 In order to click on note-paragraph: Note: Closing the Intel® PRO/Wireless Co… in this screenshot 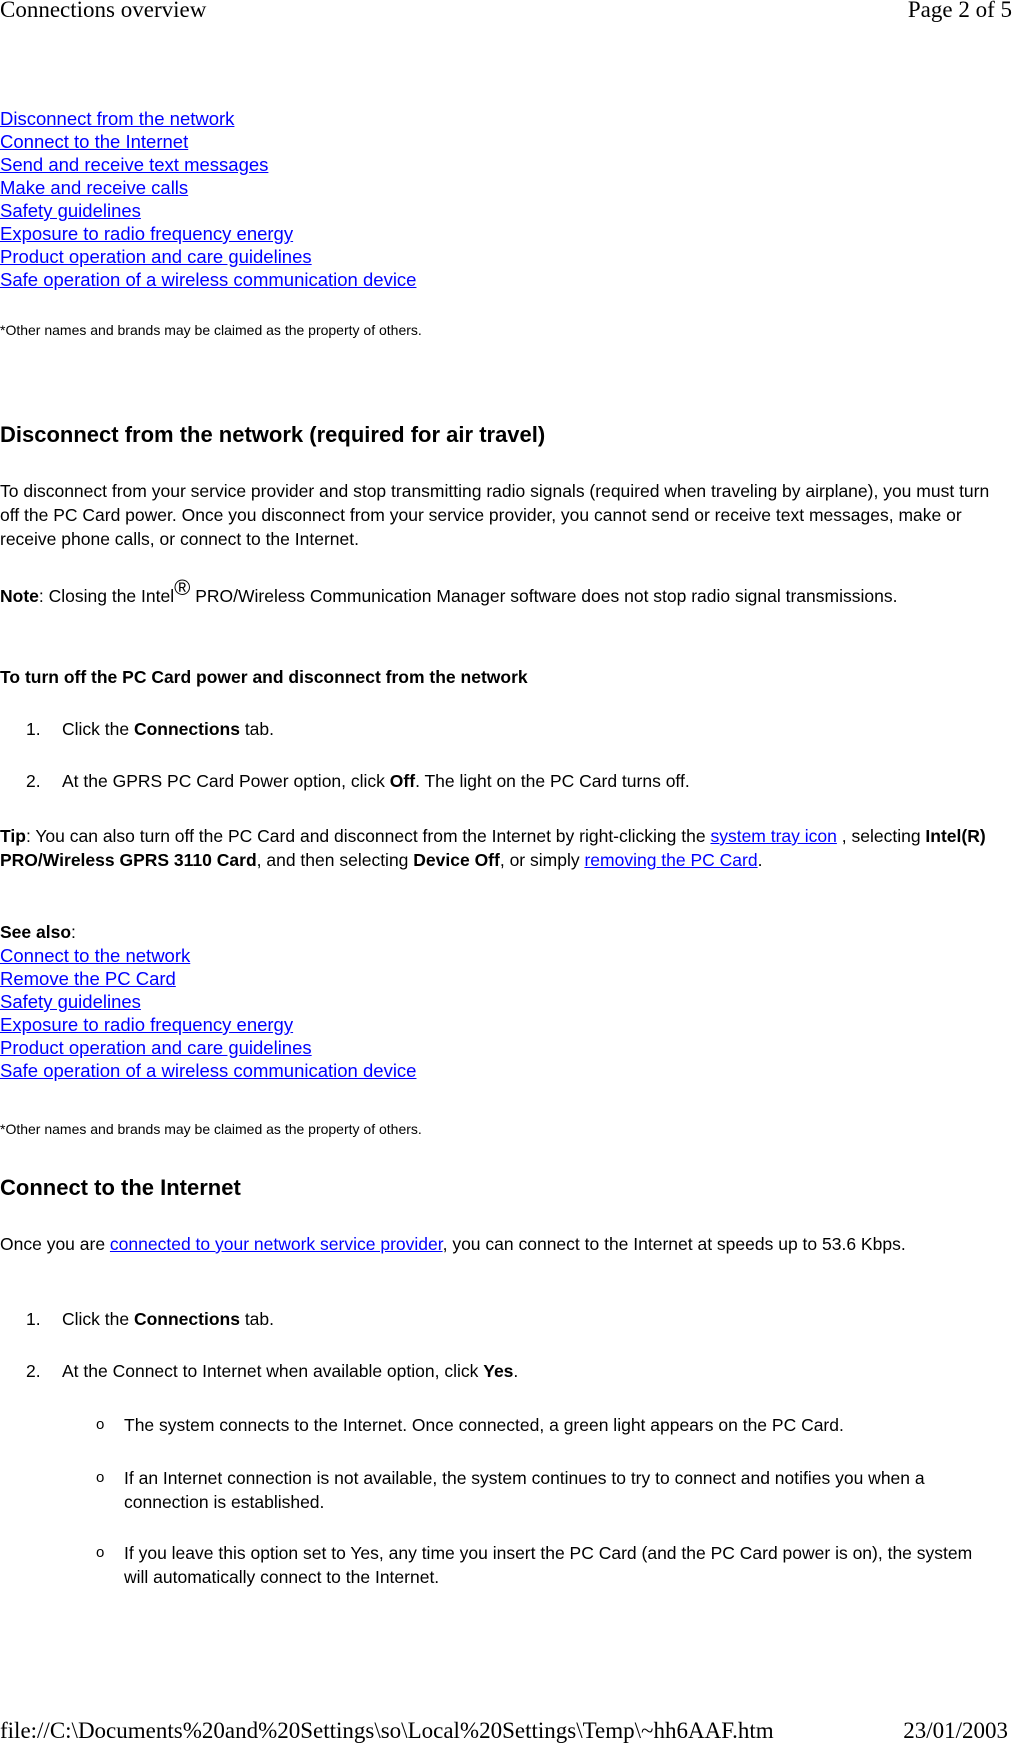, I will do `click(449, 590)`.